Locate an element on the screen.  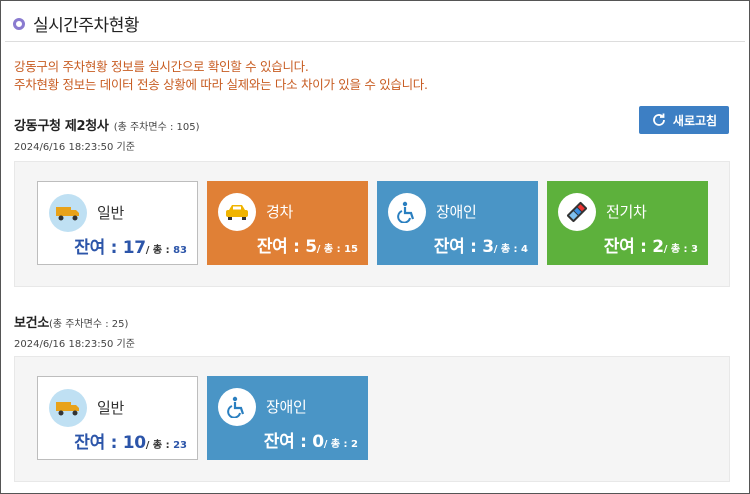
battery-icon is located at coordinates (577, 212).